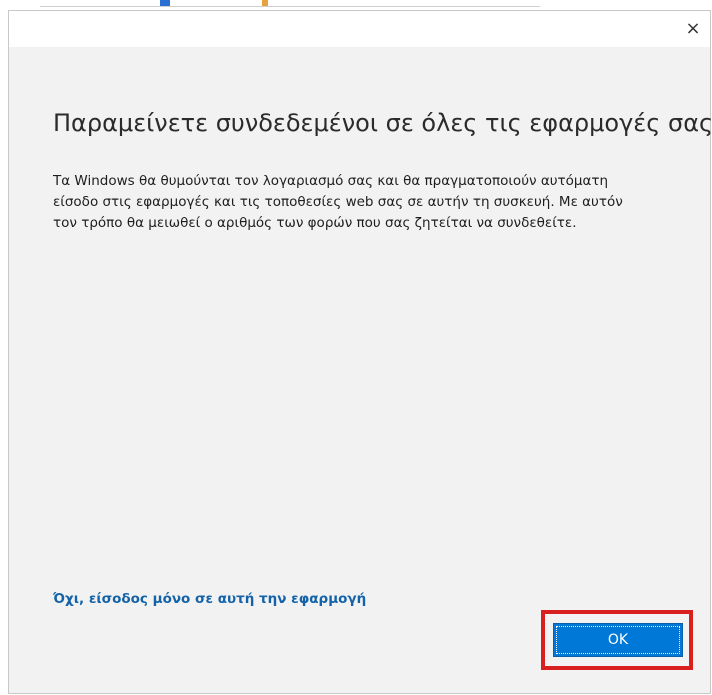 This screenshot has width=712, height=695. I want to click on dialog-titlebar: ×, so click(359, 29).